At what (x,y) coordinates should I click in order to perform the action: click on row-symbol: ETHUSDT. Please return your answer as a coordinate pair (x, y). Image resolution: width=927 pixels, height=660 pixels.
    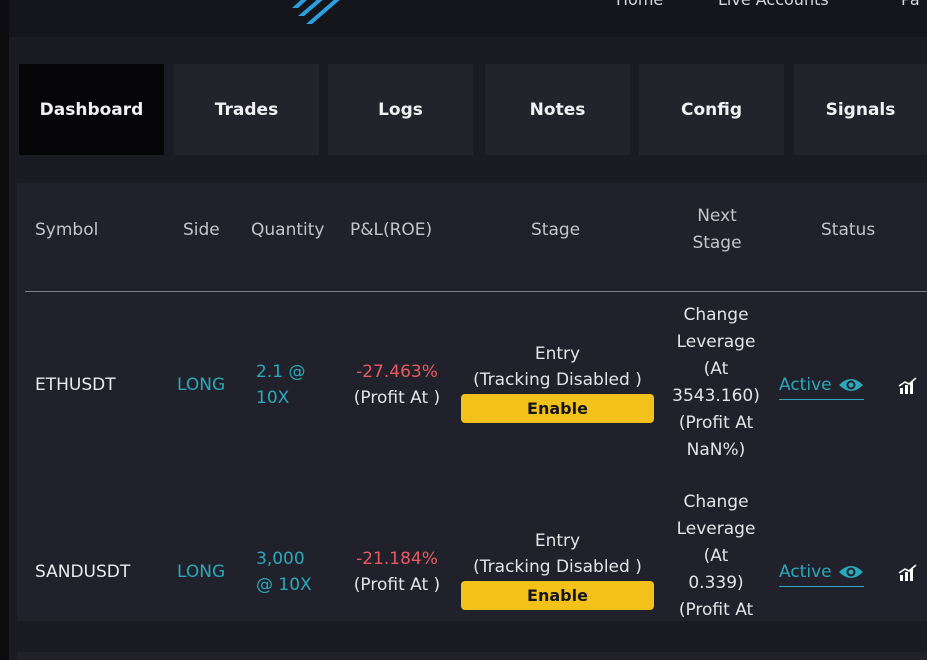
    Looking at the image, I should click on (75, 385).